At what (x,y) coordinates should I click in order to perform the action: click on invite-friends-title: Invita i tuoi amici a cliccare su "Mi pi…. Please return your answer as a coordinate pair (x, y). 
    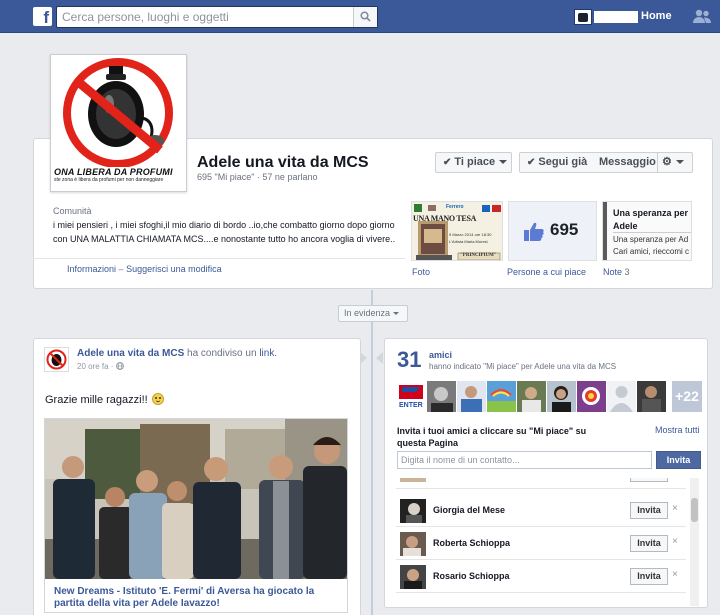
    Looking at the image, I should click on (492, 437).